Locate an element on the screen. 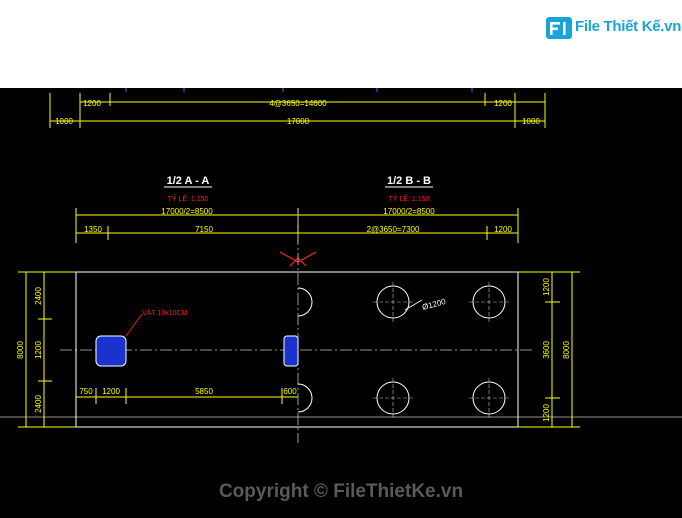 This screenshot has height=518, width=682. section-a-scale: TỶ LỆ: 1:150 is located at coordinates (188, 198).